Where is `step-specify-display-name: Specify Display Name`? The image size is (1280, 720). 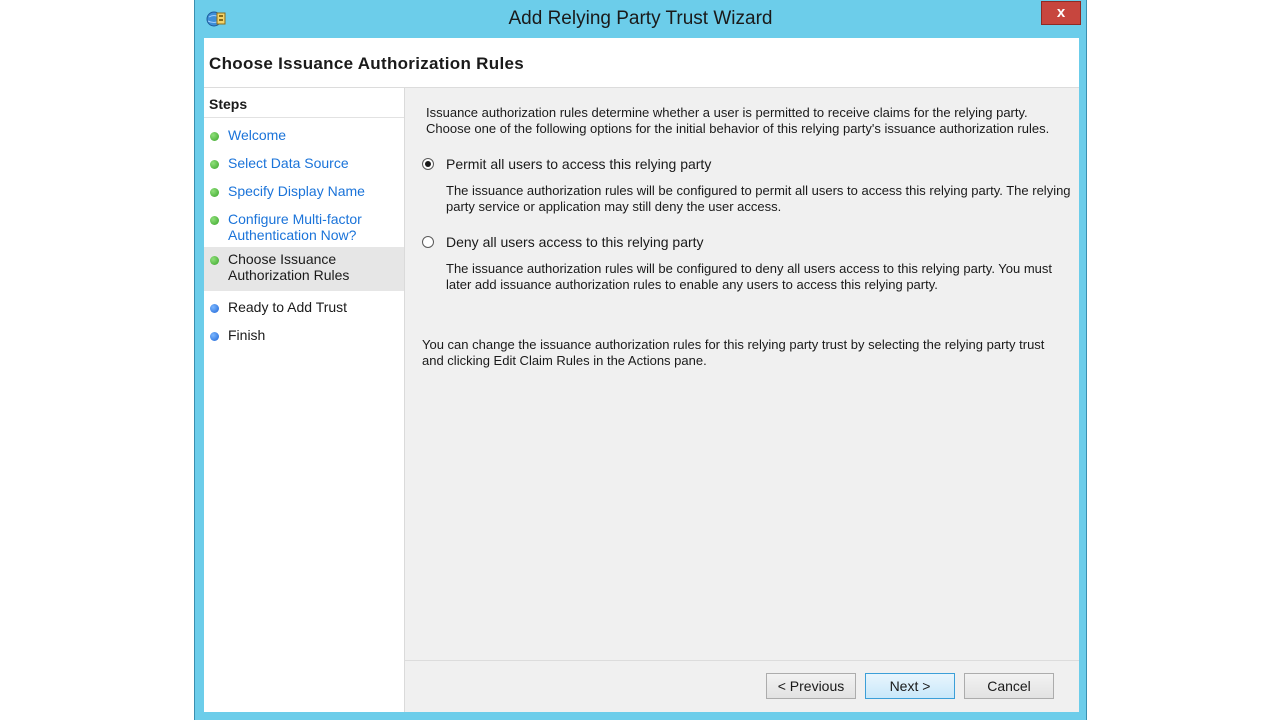
step-specify-display-name: Specify Display Name is located at coordinates (304, 190).